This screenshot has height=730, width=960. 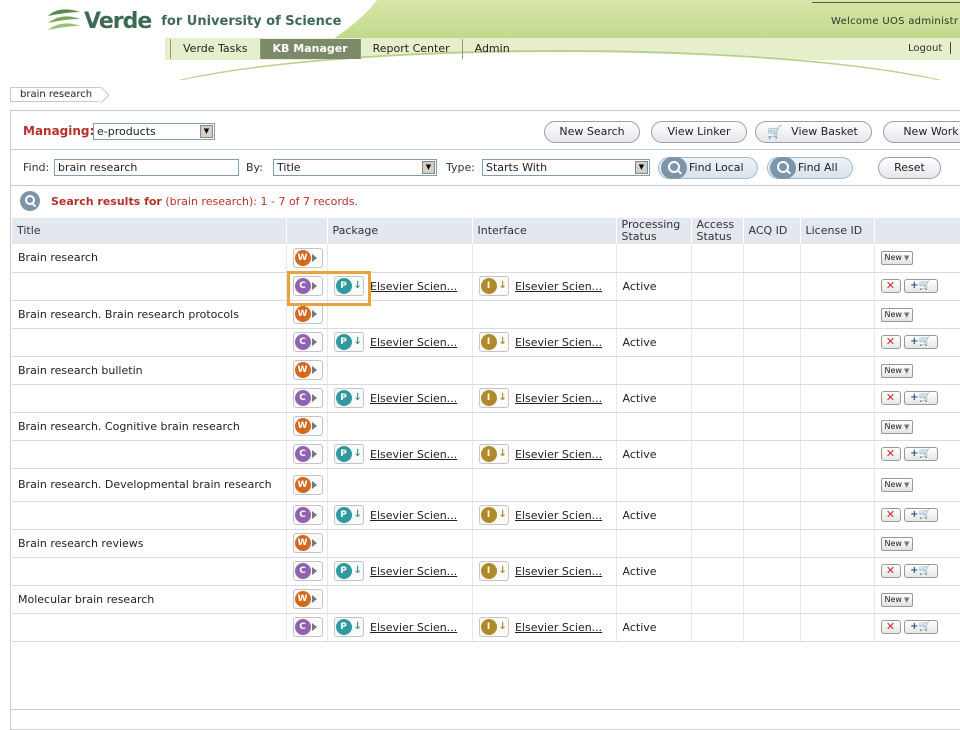 I want to click on col-header-license-id: License ID, so click(x=837, y=231).